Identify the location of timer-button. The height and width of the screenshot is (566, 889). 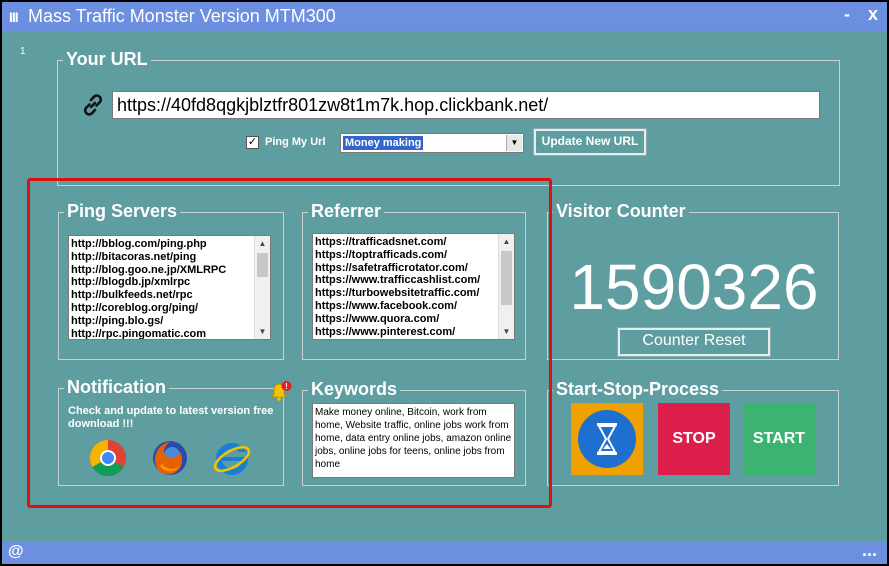
(607, 439).